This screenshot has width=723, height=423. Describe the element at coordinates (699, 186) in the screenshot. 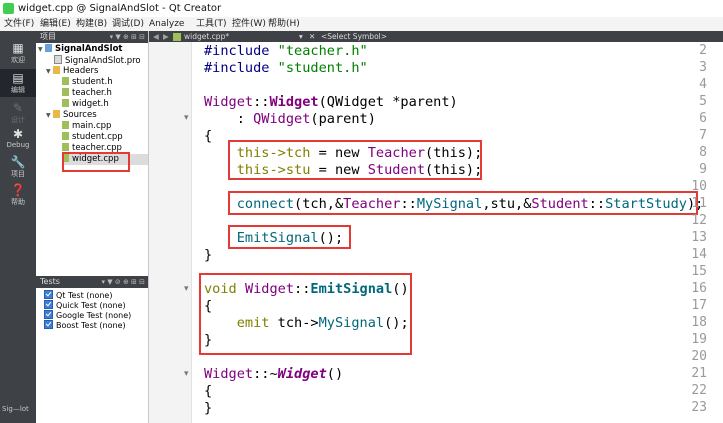

I see `line-number: 10` at that location.